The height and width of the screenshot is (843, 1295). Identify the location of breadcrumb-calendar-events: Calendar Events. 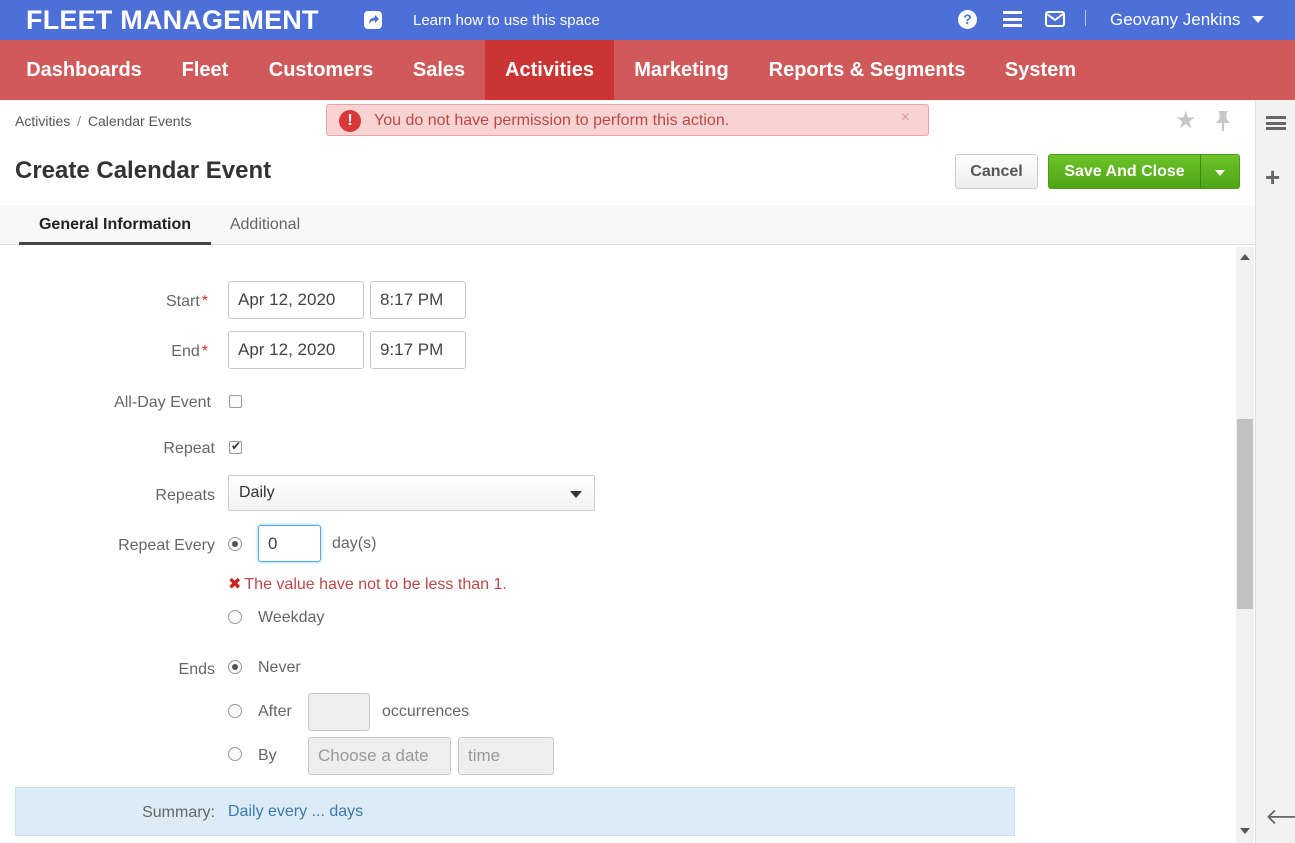
(140, 121).